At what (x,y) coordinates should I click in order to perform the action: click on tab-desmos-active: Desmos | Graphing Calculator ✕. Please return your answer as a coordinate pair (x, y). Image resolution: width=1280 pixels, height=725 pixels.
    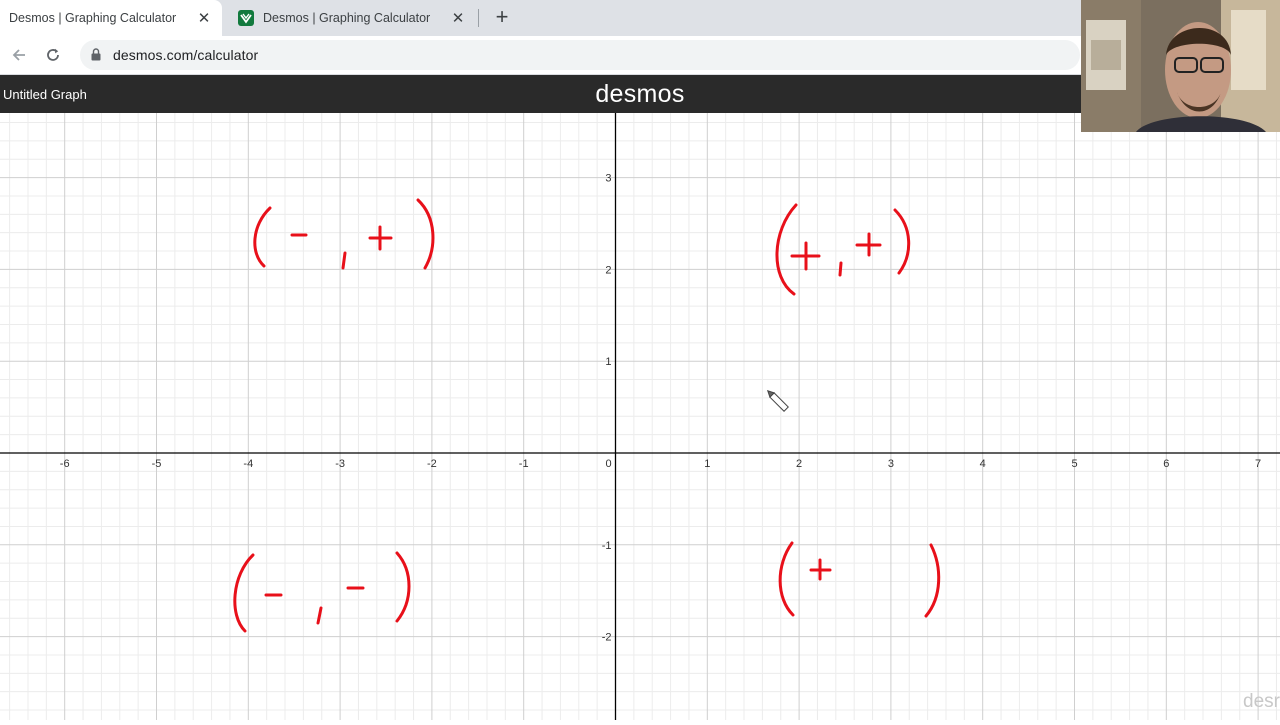
    Looking at the image, I should click on (111, 18).